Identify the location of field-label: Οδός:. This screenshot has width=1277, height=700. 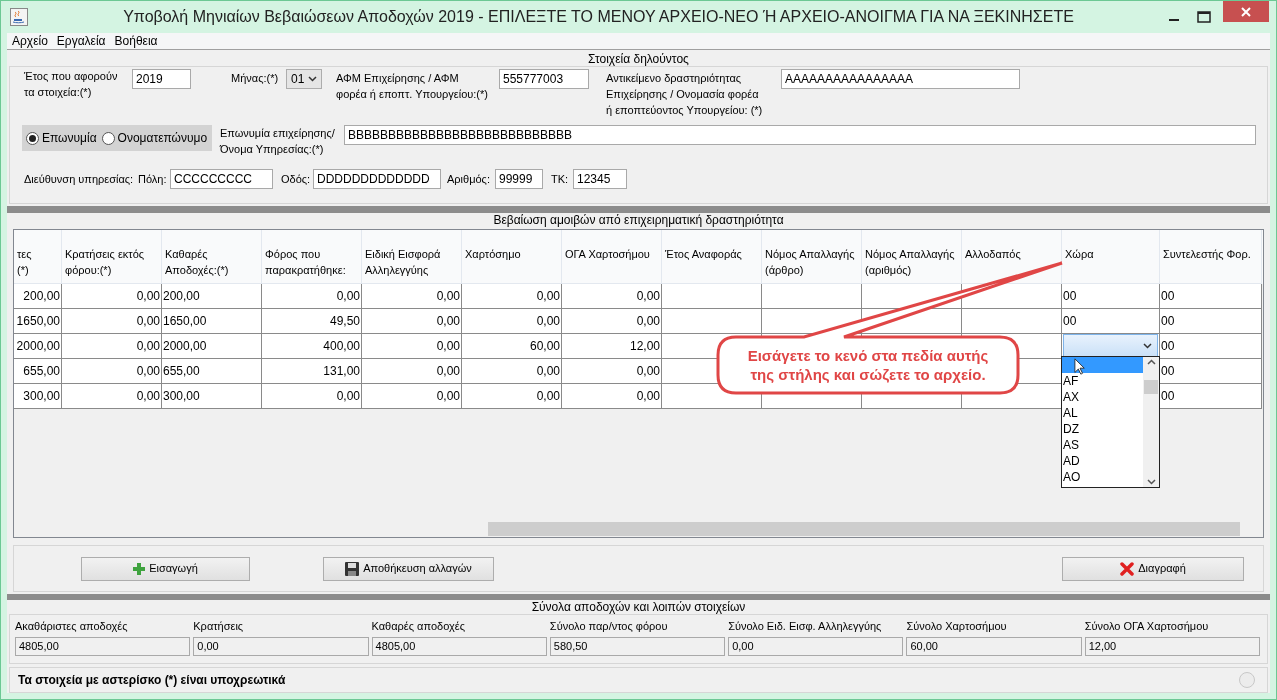
(296, 179).